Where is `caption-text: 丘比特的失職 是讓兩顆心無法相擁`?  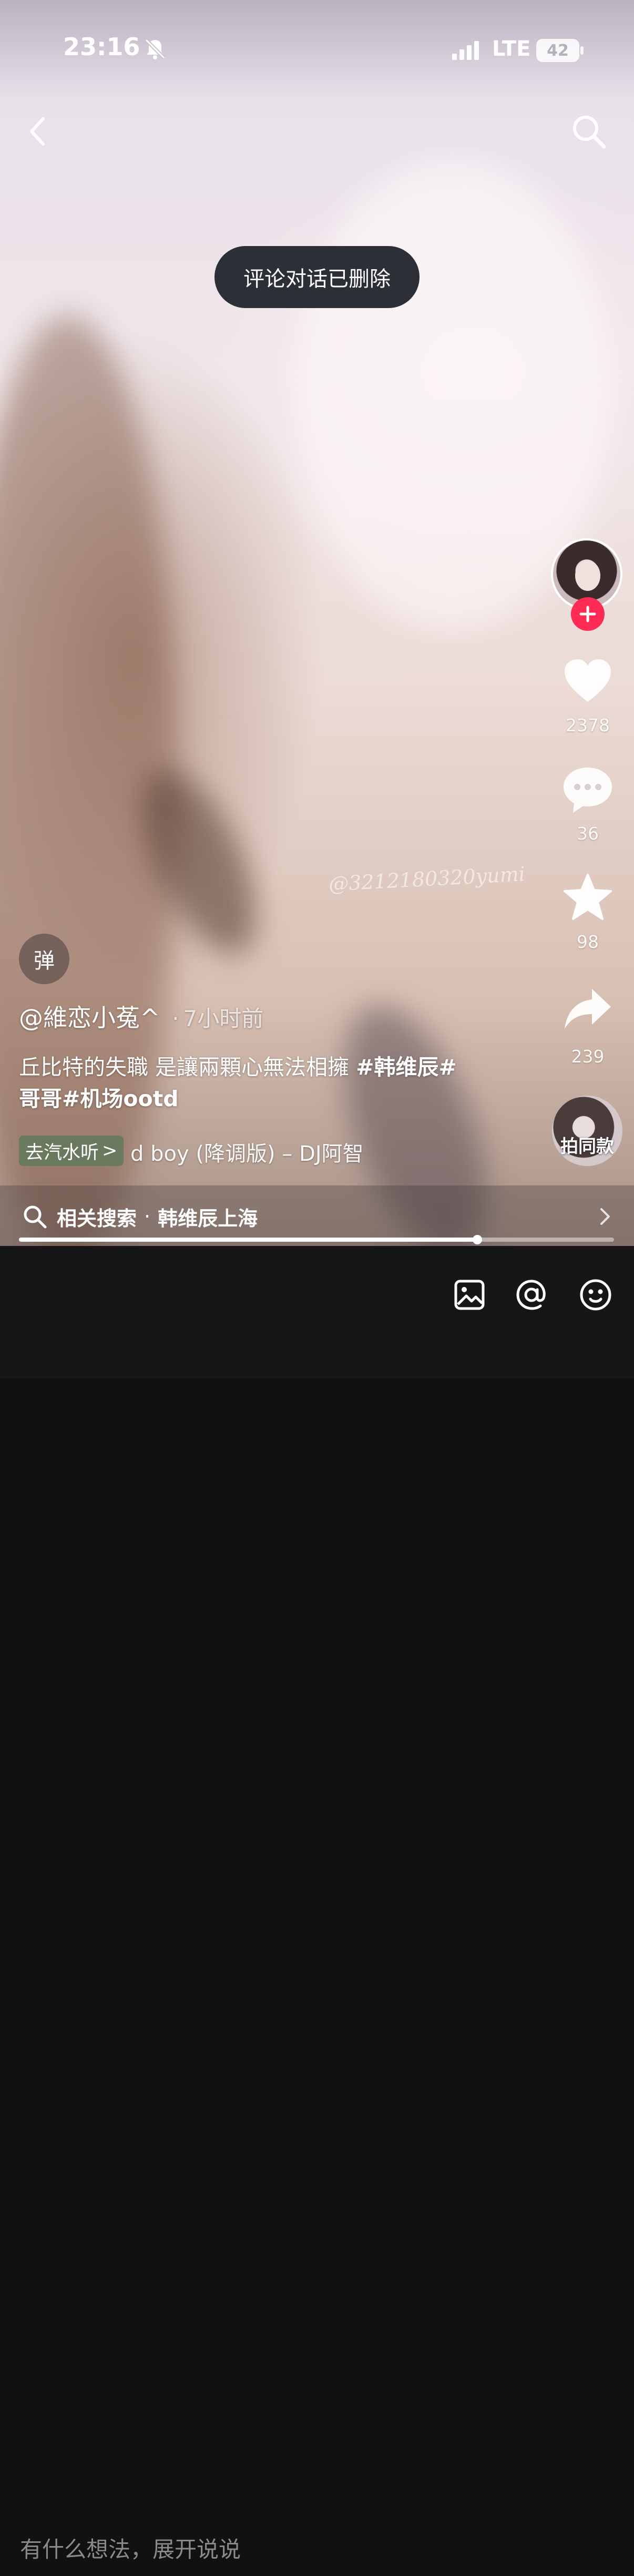
caption-text: 丘比特的失職 是讓兩顆心無法相擁 is located at coordinates (187, 1067).